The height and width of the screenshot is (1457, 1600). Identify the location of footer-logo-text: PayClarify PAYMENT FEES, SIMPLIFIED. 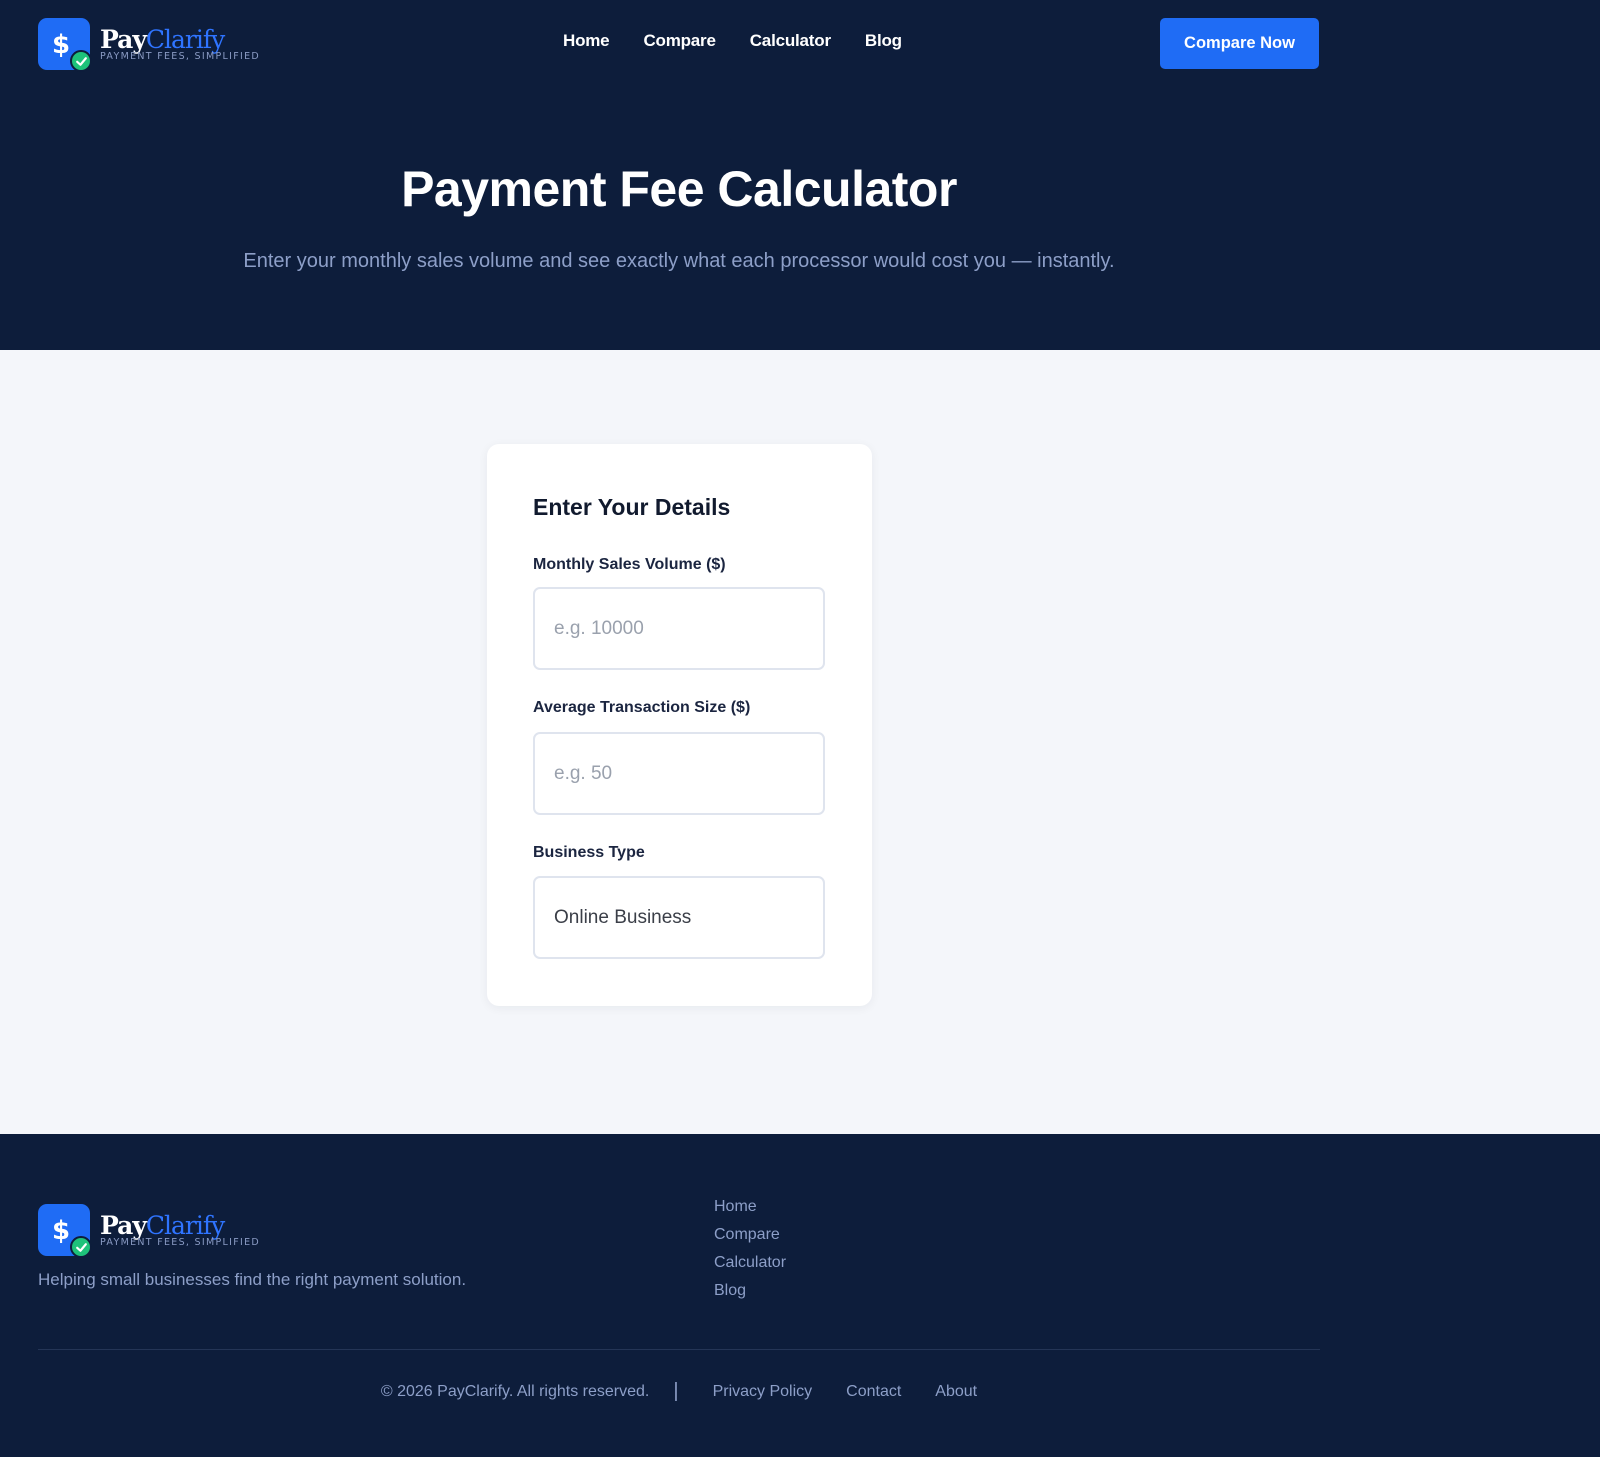
(180, 1229).